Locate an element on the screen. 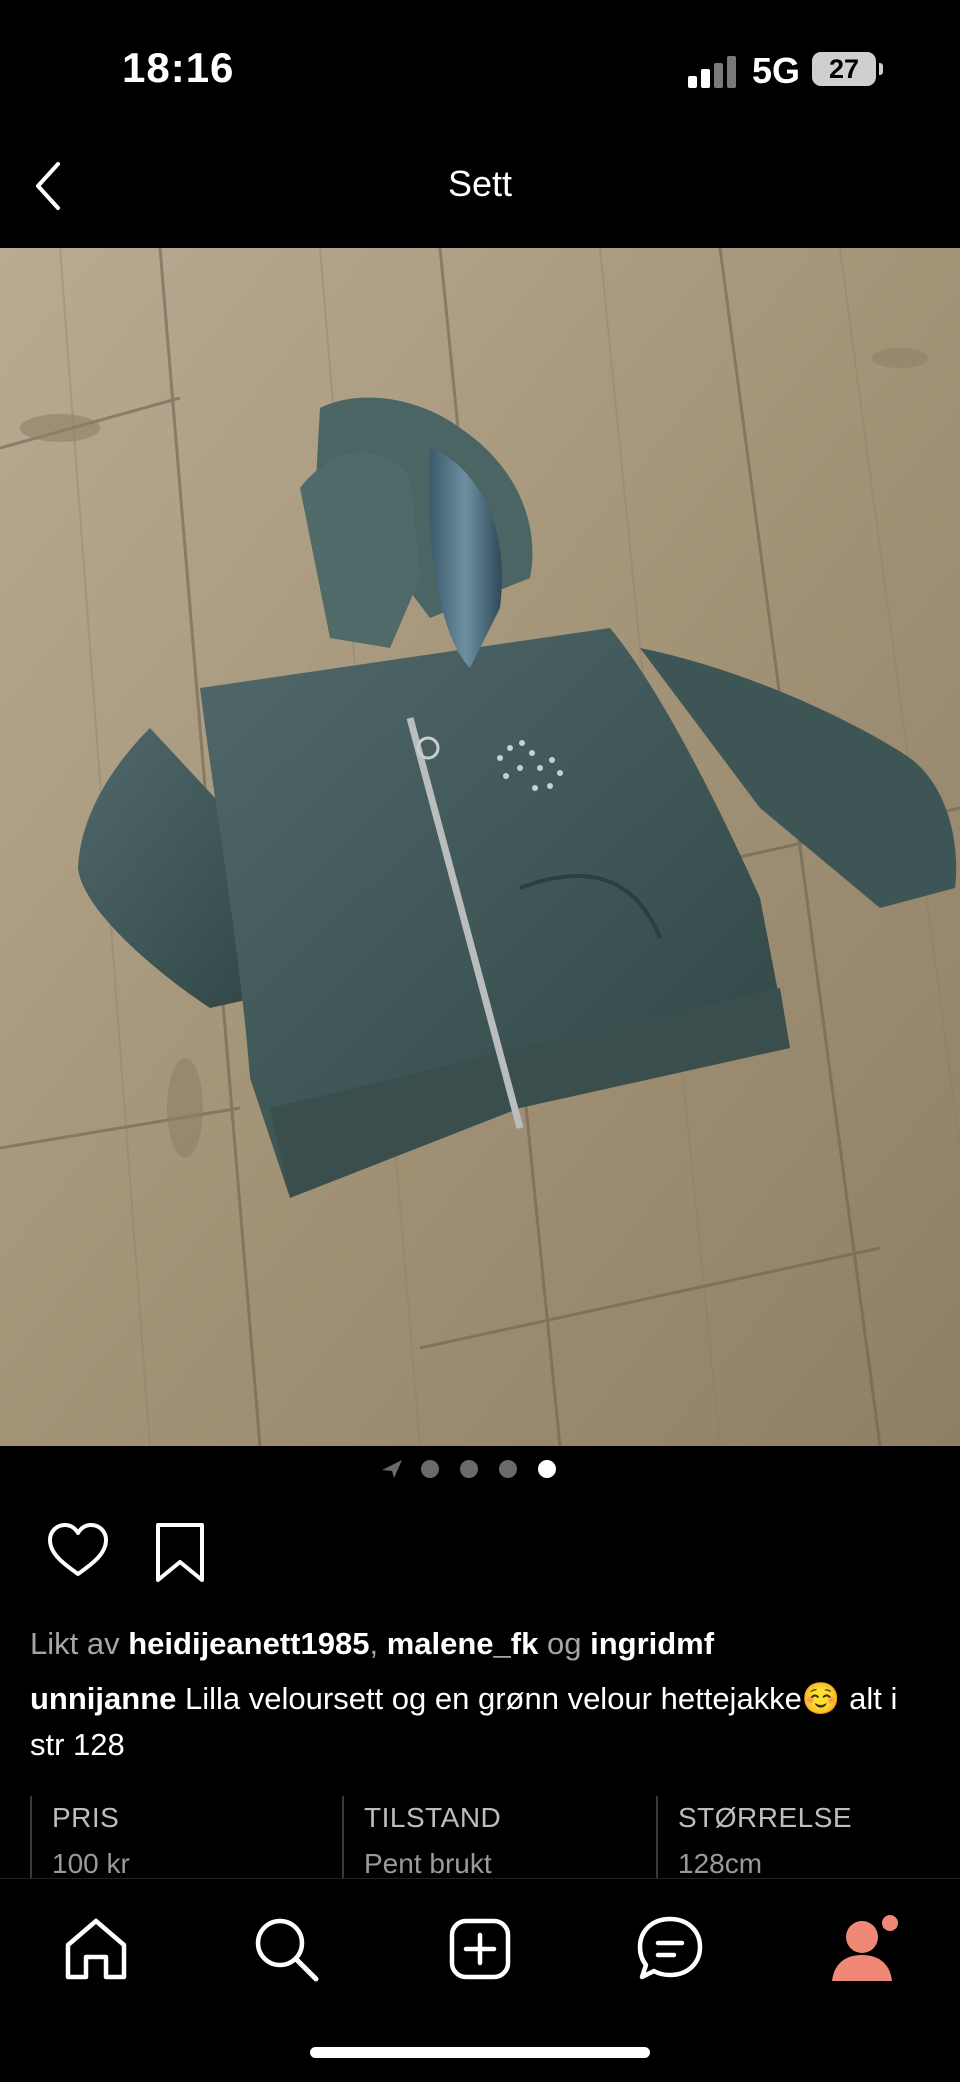  post-actions is located at coordinates (480, 1555).